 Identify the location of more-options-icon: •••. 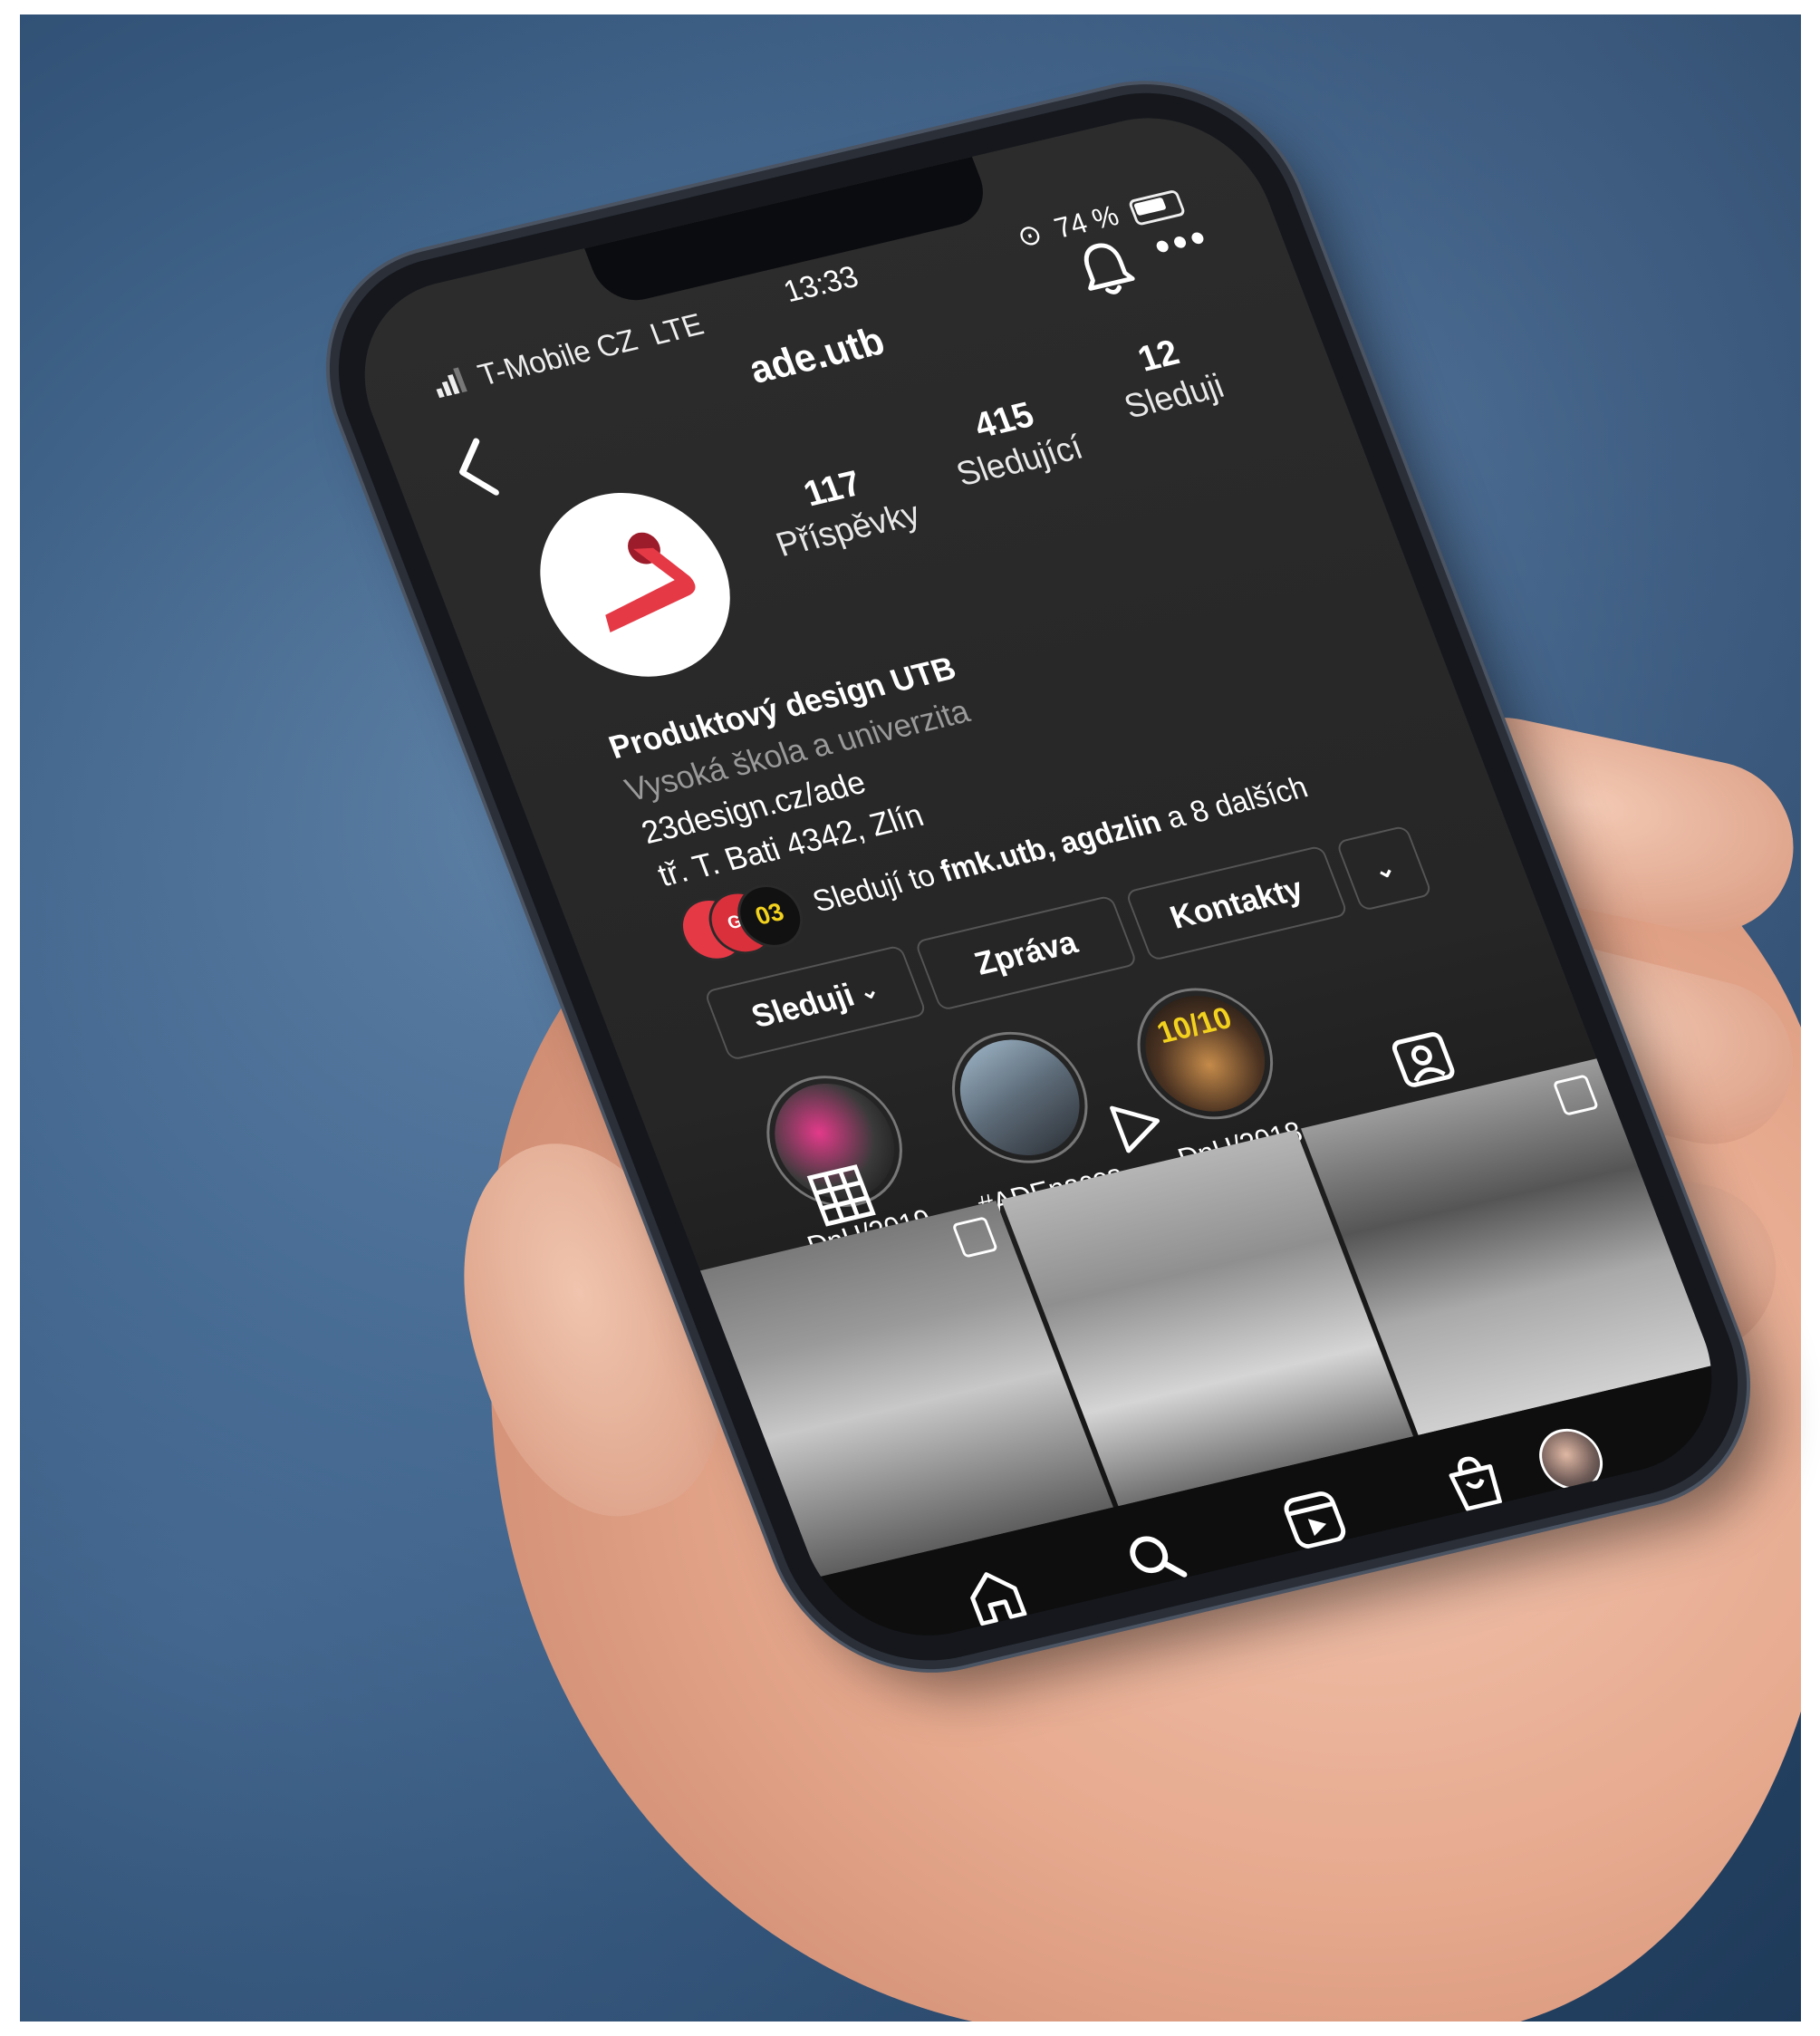
(1182, 242).